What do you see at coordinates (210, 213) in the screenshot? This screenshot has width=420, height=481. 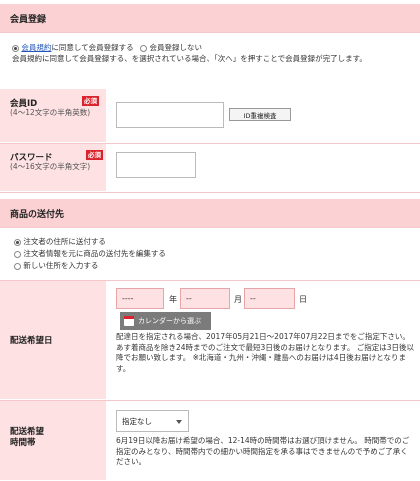 I see `shipping-section-header: 商品の送付先` at bounding box center [210, 213].